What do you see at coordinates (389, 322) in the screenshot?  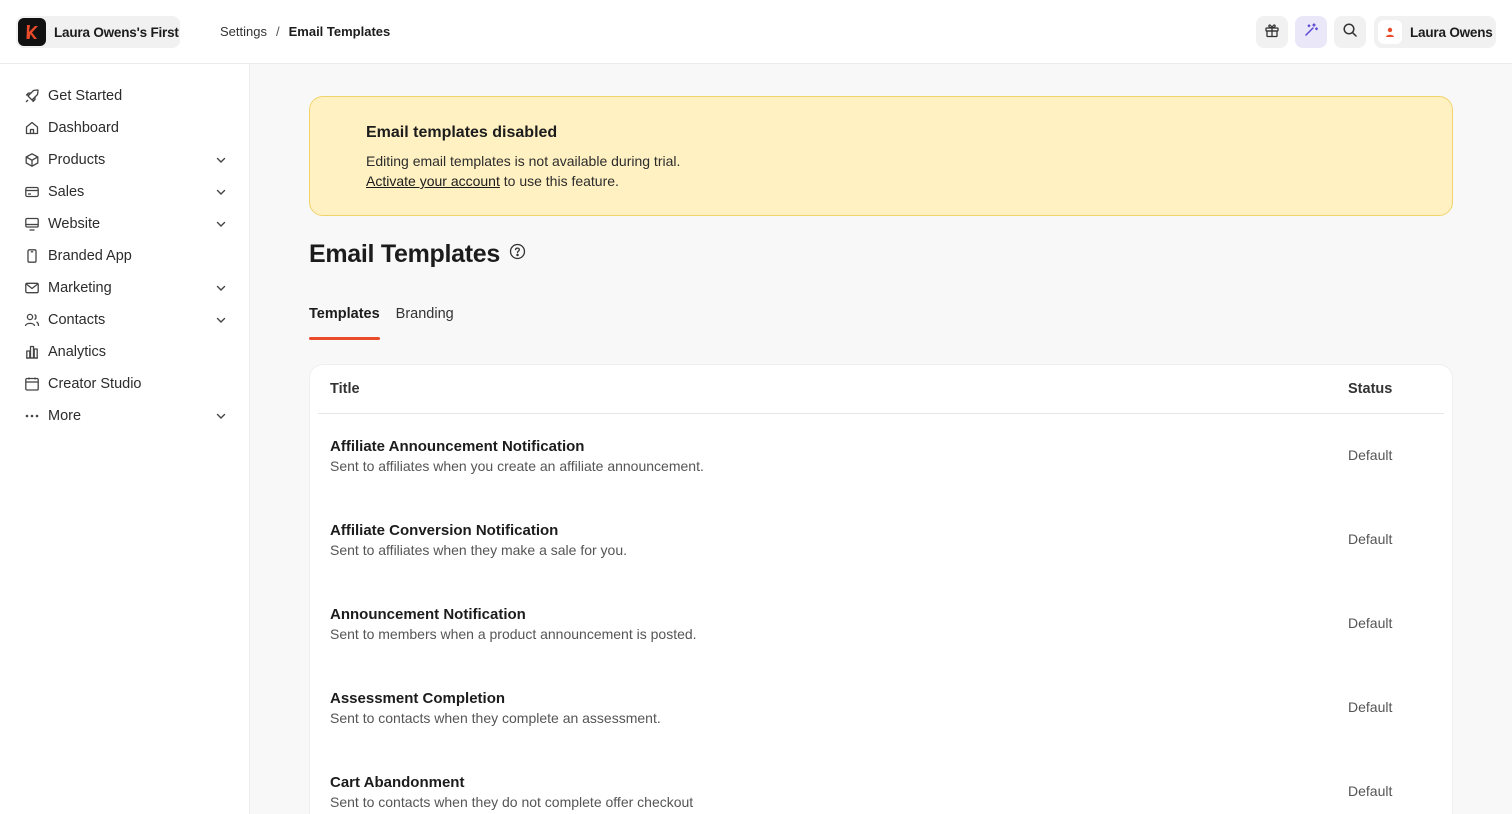 I see `tab-bar: Templates Branding` at bounding box center [389, 322].